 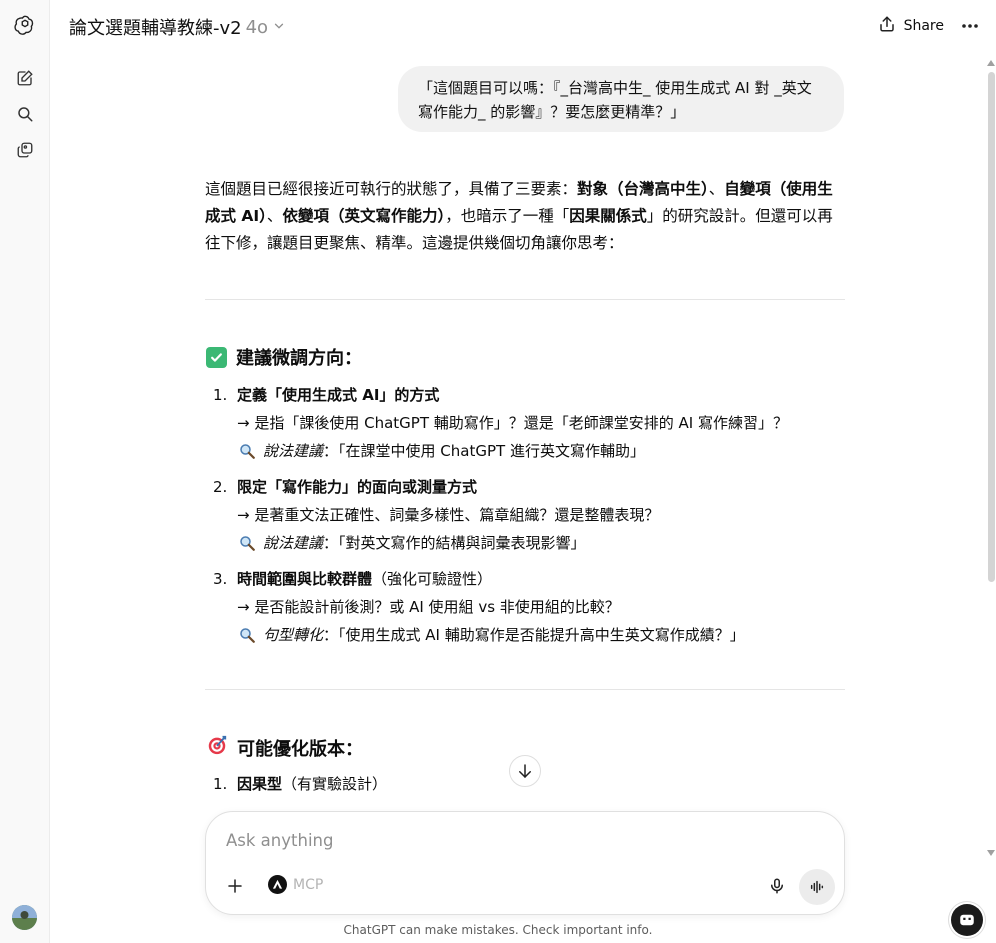 What do you see at coordinates (923, 26) in the screenshot?
I see `share-label: Share` at bounding box center [923, 26].